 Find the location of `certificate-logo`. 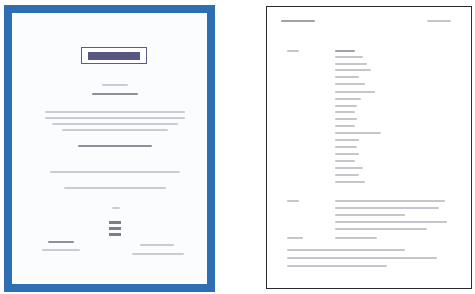

certificate-logo is located at coordinates (114, 55).